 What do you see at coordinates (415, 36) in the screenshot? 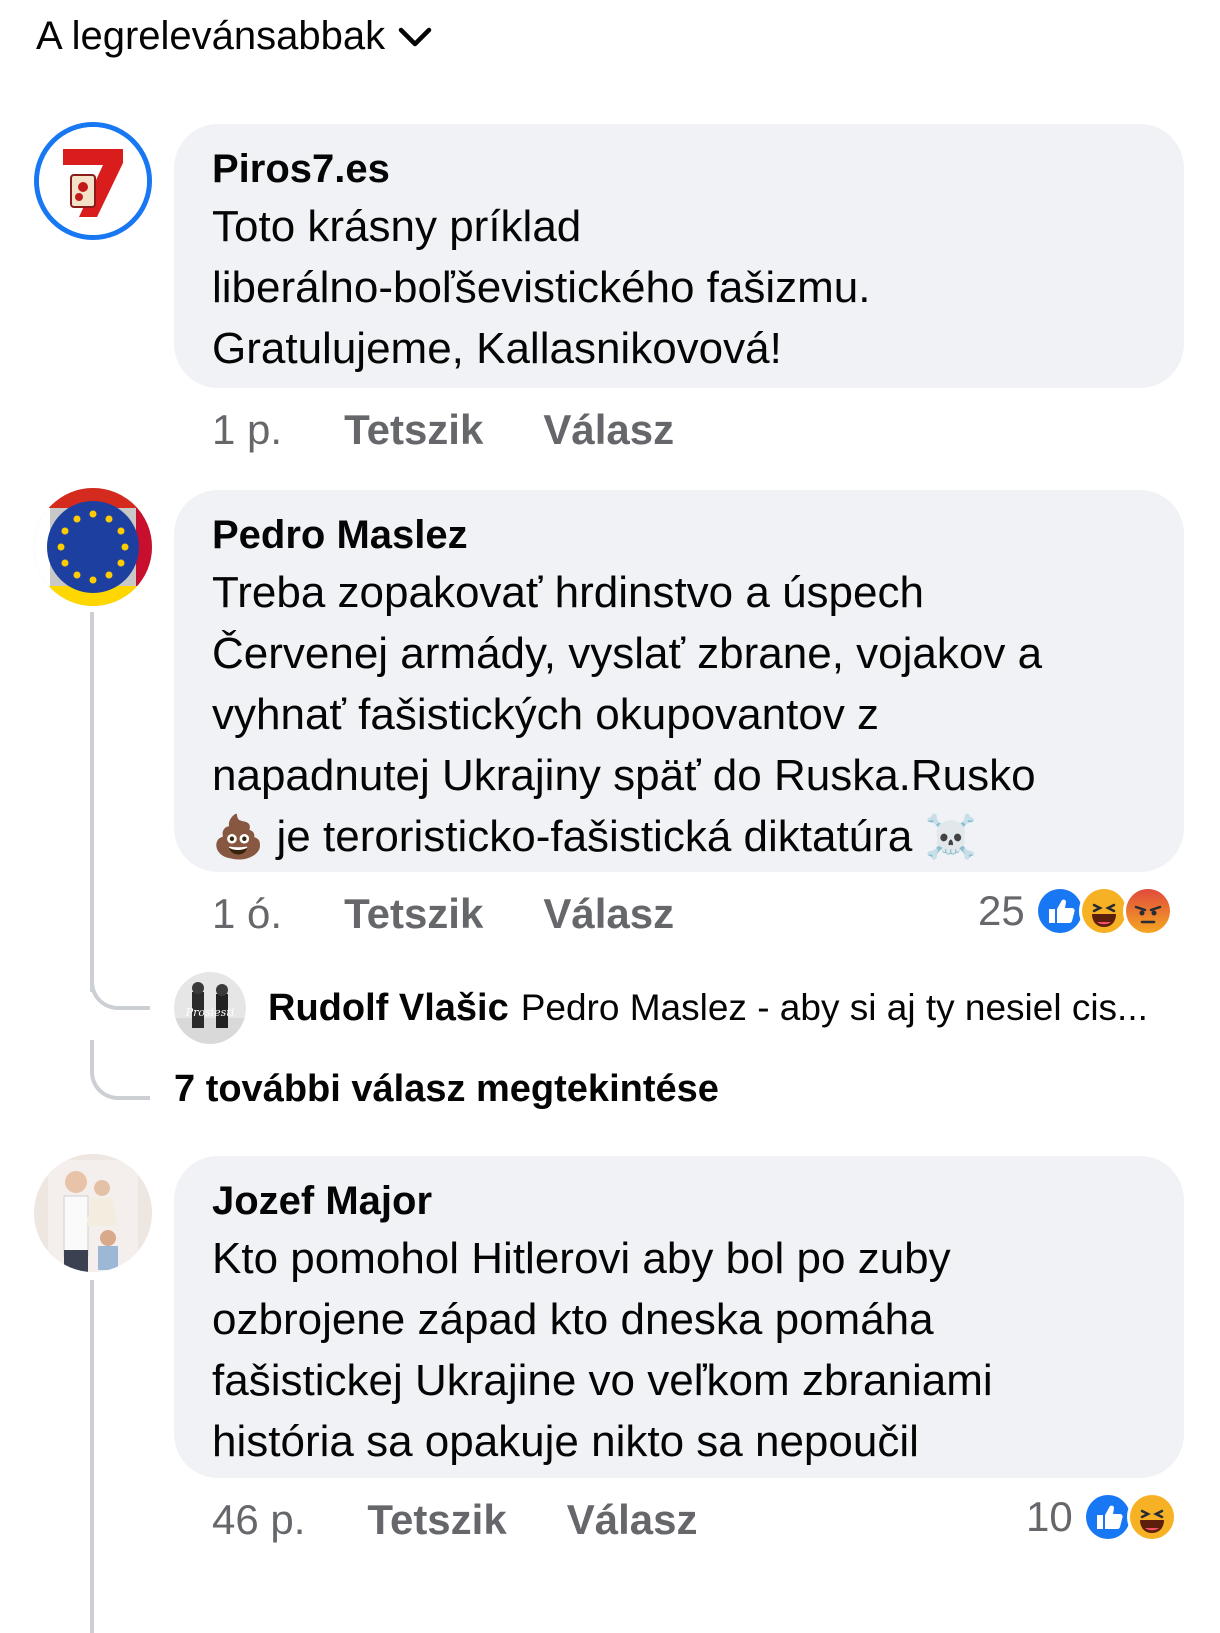
I see `chevron-down-icon` at bounding box center [415, 36].